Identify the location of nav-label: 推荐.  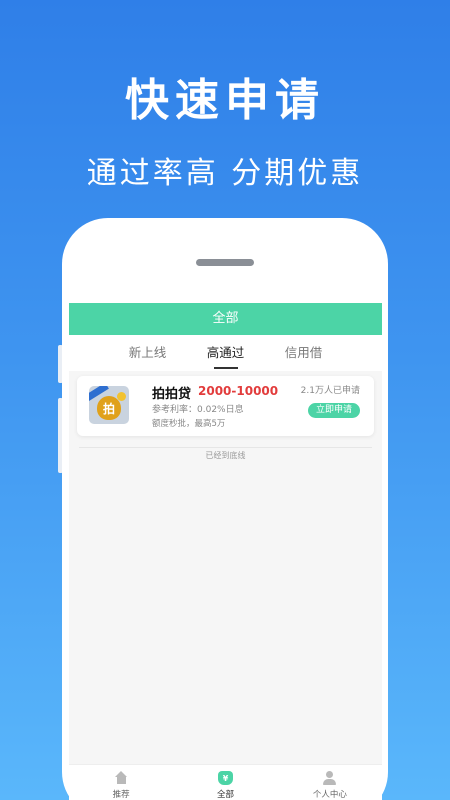
(121, 795).